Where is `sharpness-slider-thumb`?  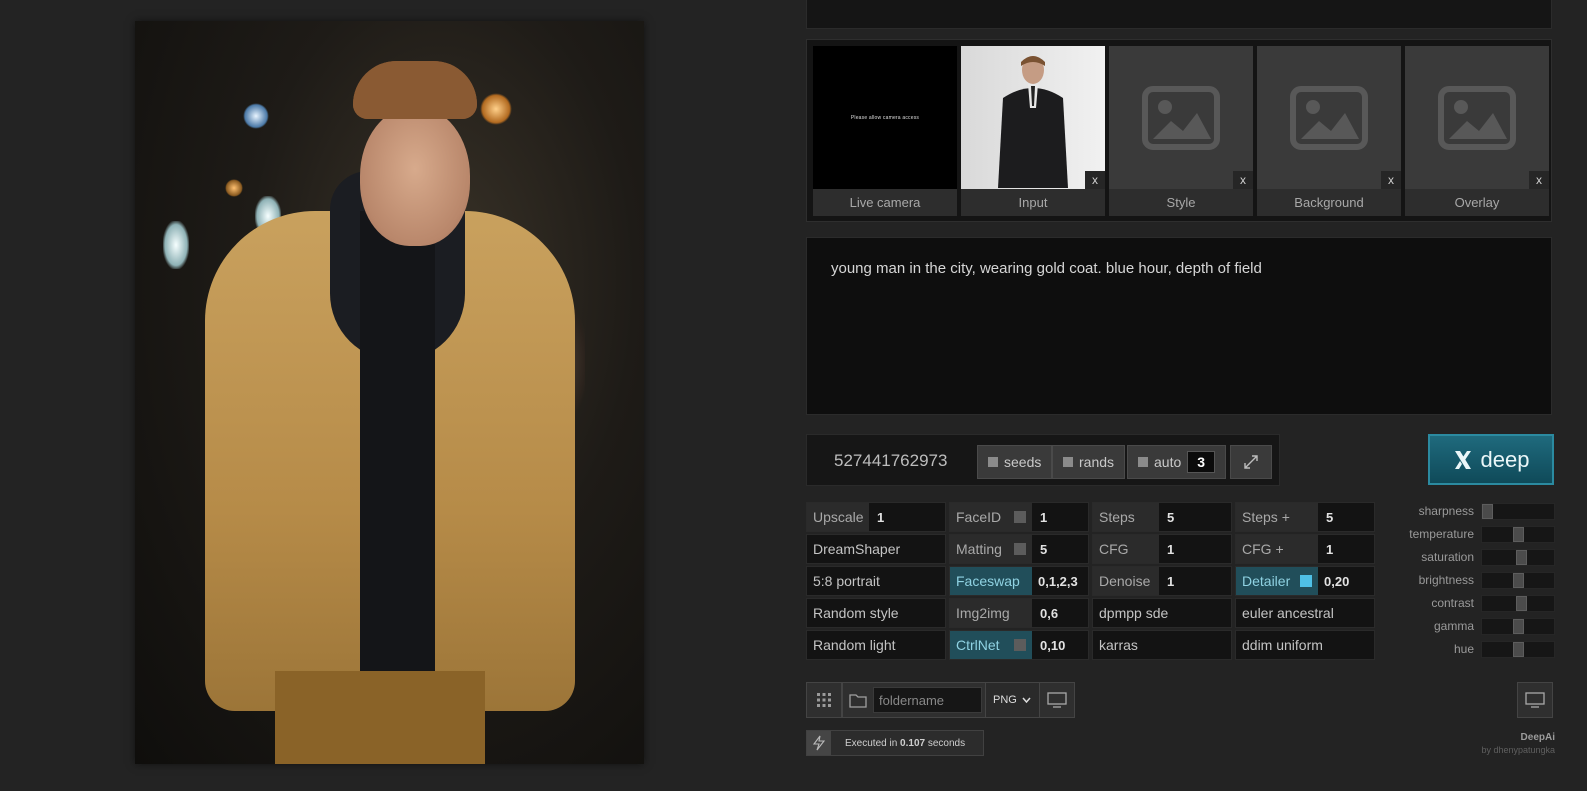
sharpness-slider-thumb is located at coordinates (1487, 511).